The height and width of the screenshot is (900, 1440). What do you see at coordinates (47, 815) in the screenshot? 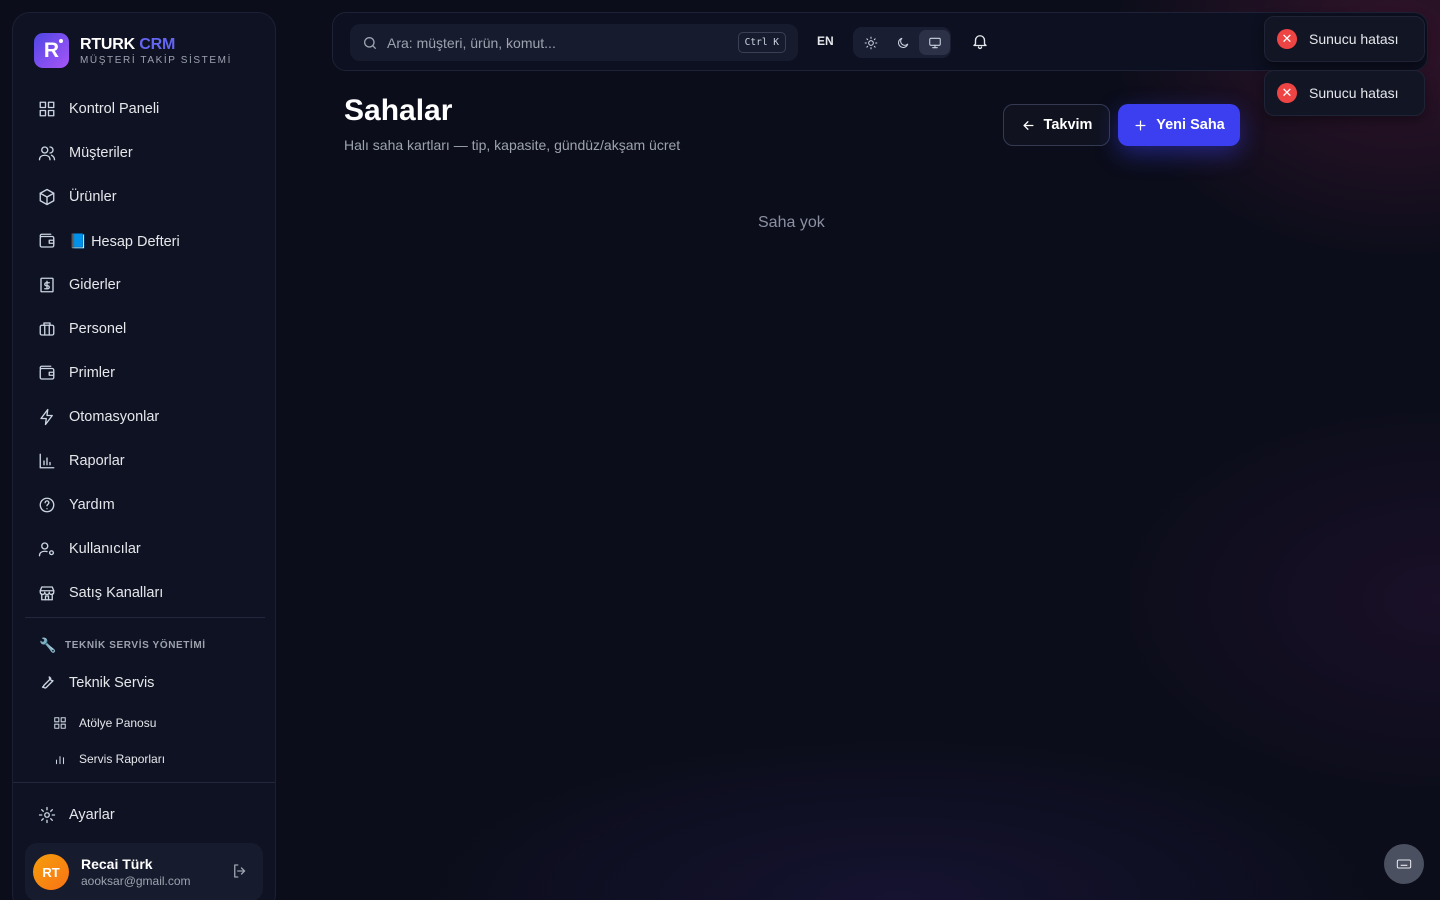
I see `gear-icon` at bounding box center [47, 815].